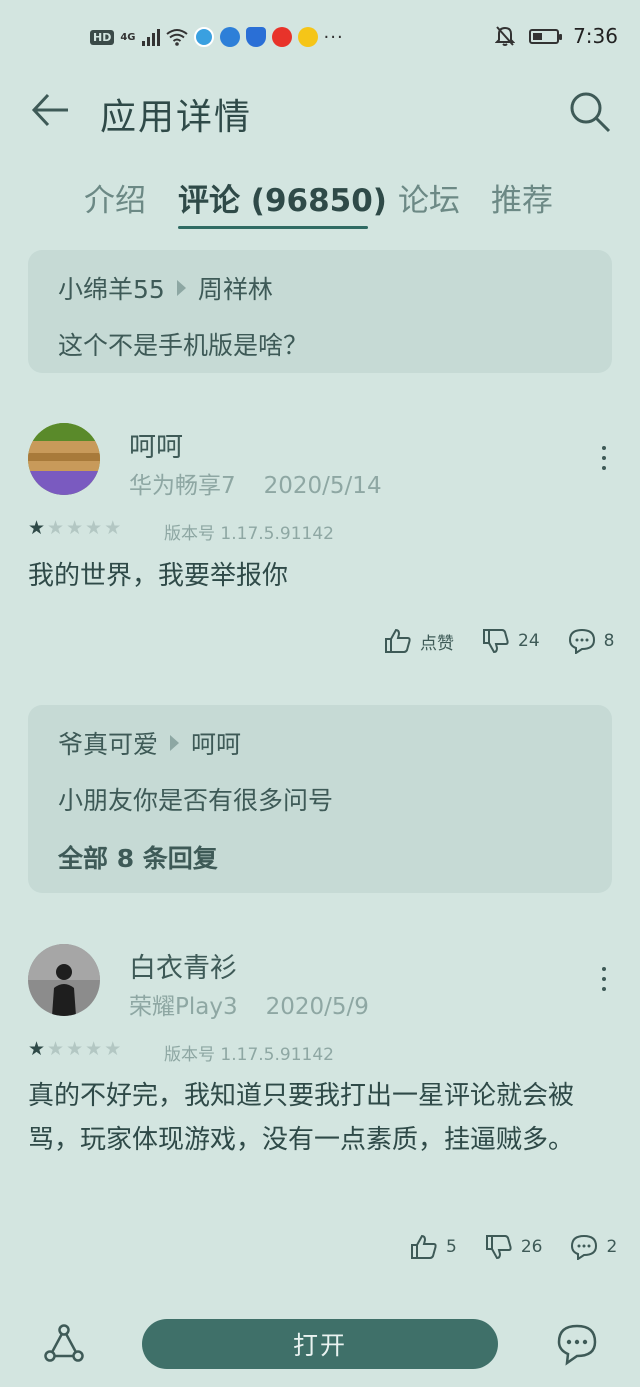 This screenshot has width=640, height=1387. What do you see at coordinates (203, 37) in the screenshot?
I see `app-notification-icon` at bounding box center [203, 37].